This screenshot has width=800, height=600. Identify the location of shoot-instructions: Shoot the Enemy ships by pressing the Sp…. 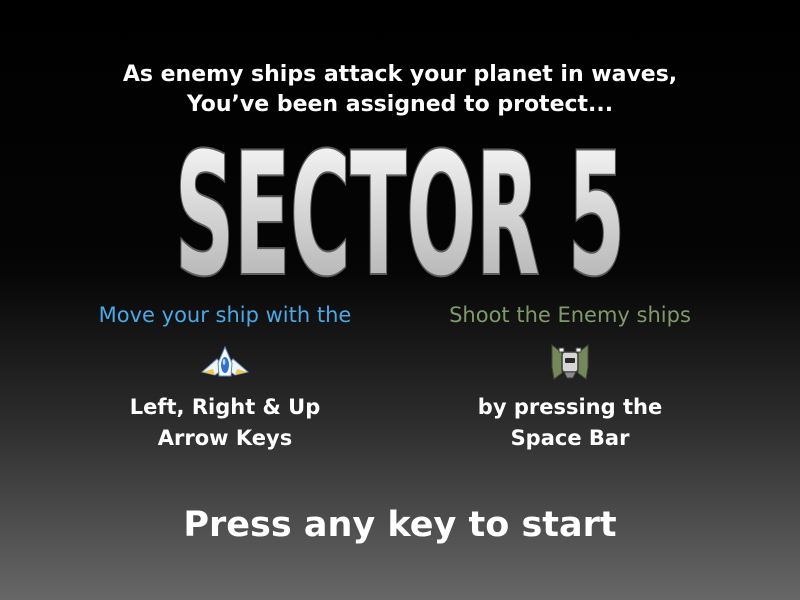
(570, 377).